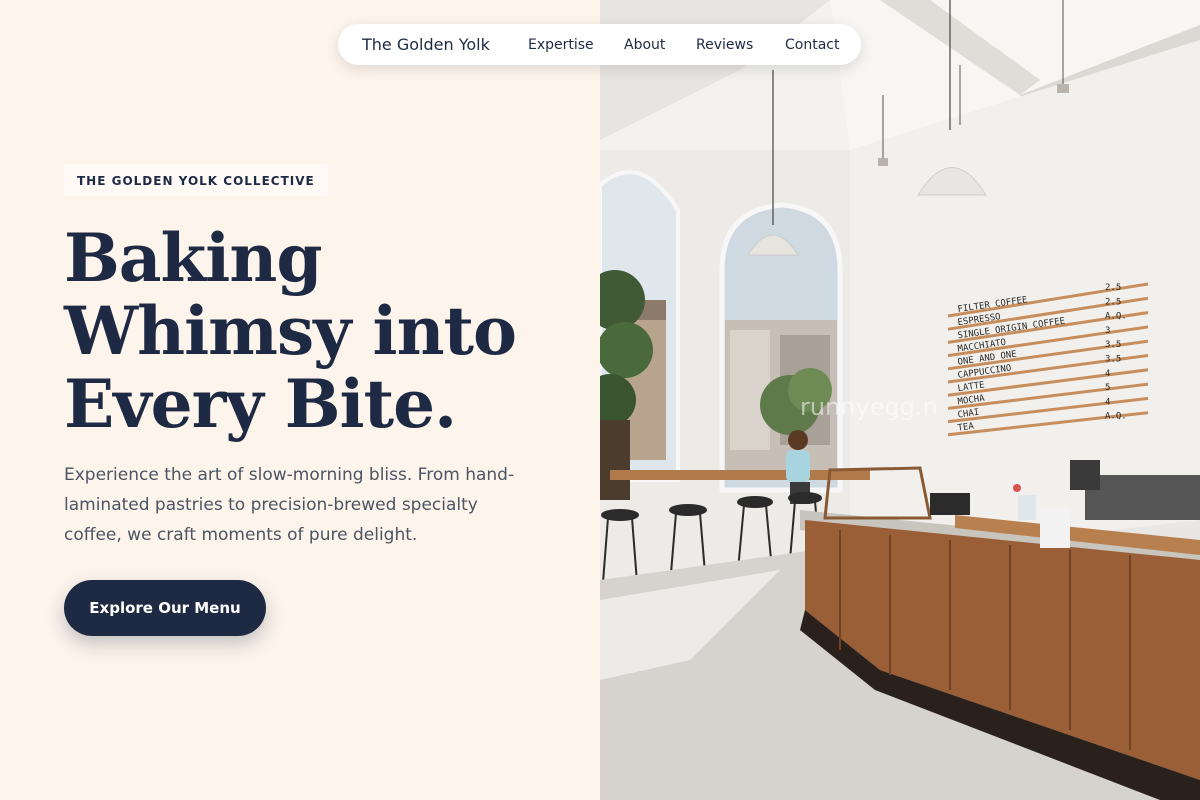  I want to click on headline-line: Baking, so click(193, 258).